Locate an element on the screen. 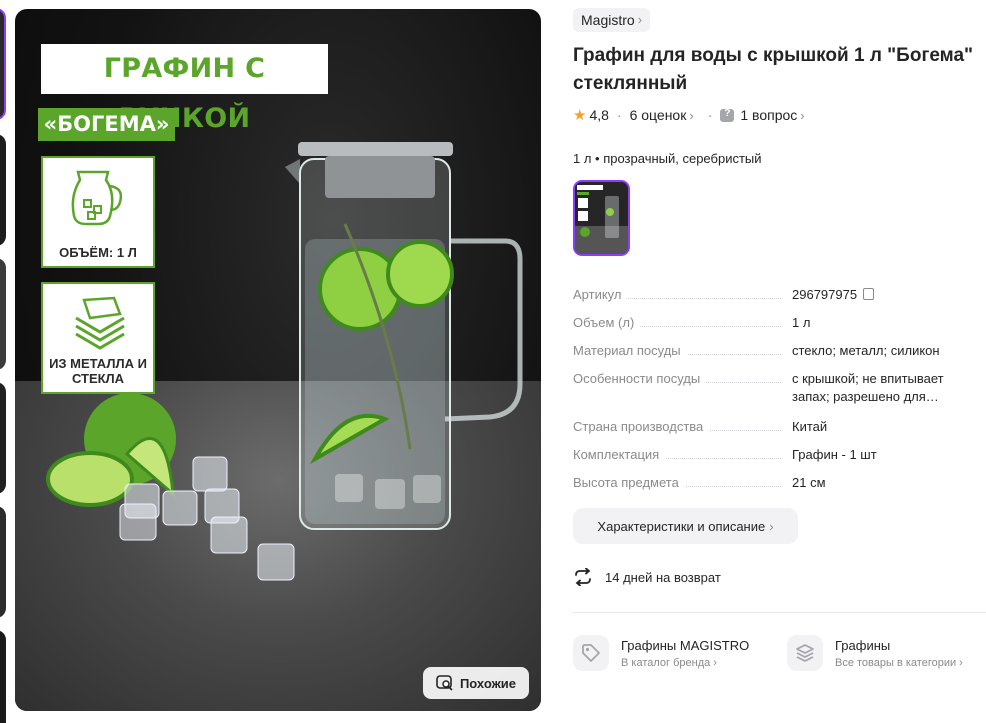  feature-badge-volume: ОБЪЁМ: 1 Л is located at coordinates (98, 212).